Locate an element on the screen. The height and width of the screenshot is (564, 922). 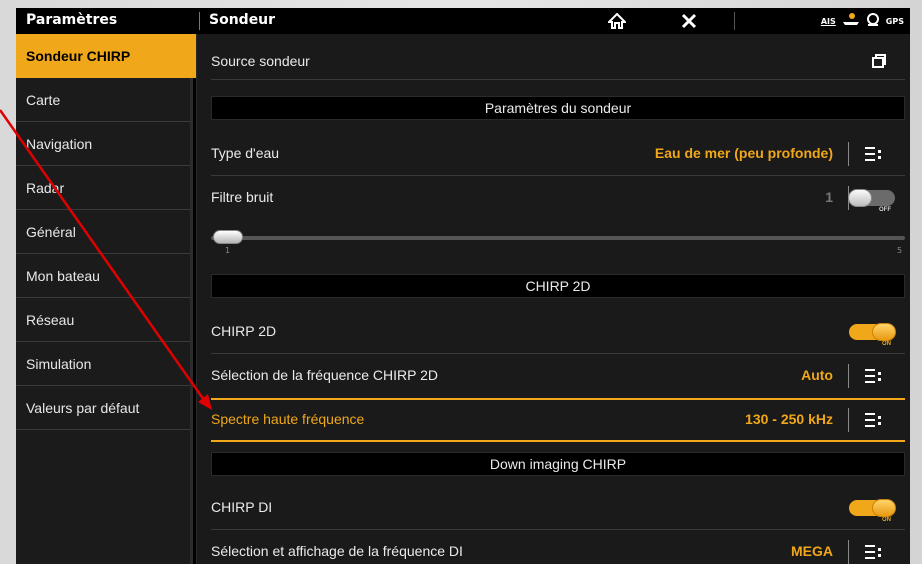
chirp2d-toggle: ON is located at coordinates (872, 335).